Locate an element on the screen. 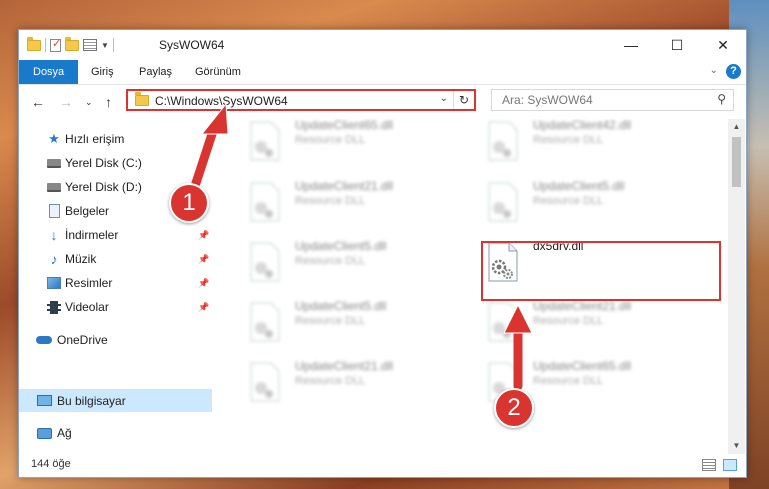 The image size is (769, 489). help-icon: ? is located at coordinates (733, 71).